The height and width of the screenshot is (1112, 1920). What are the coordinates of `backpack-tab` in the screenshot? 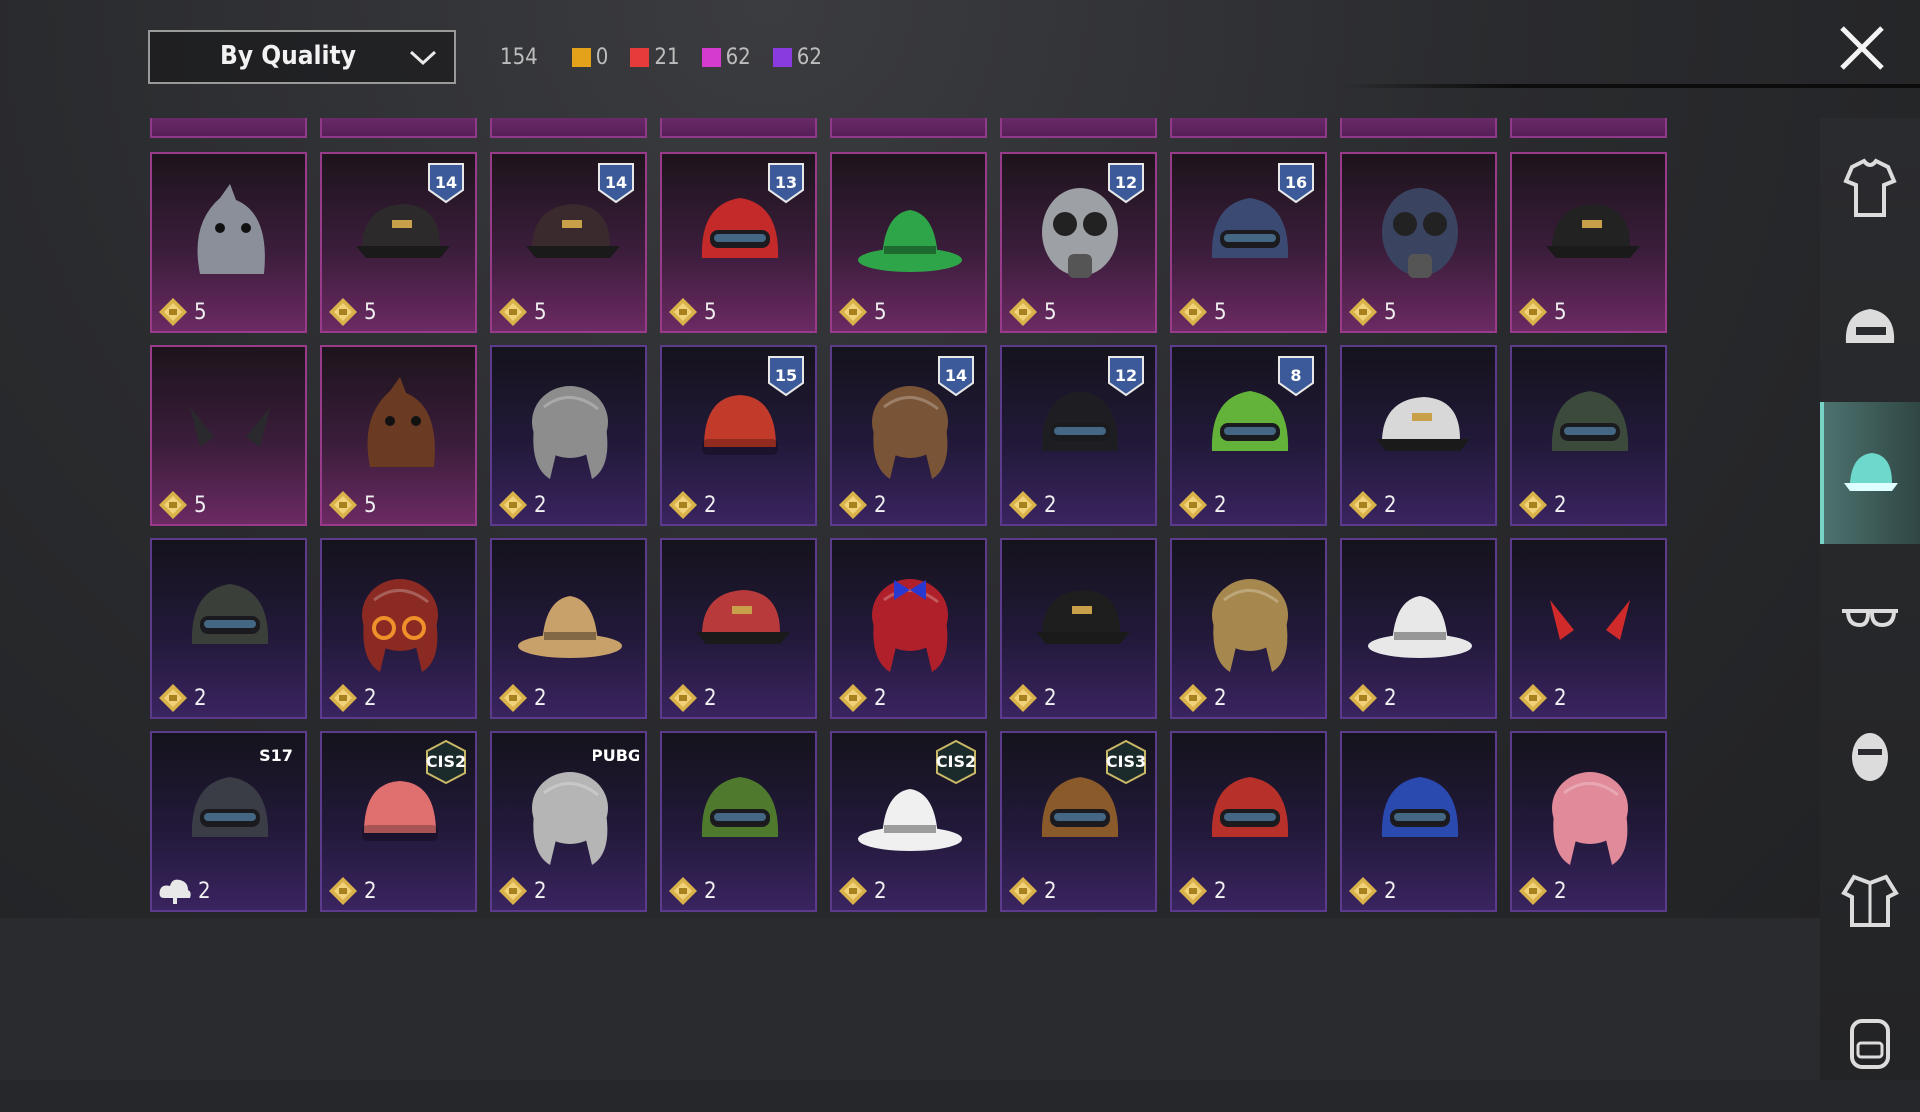 It's located at (1870, 1041).